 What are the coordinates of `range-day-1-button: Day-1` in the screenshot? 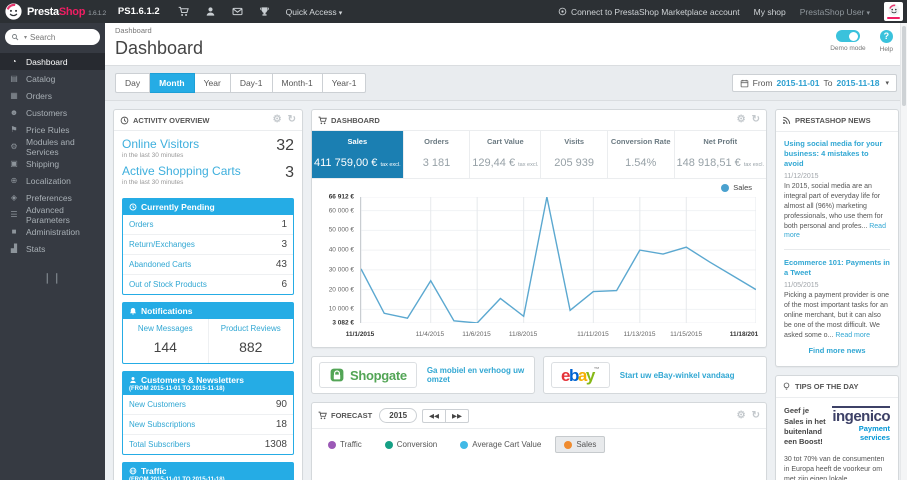 It's located at (251, 83).